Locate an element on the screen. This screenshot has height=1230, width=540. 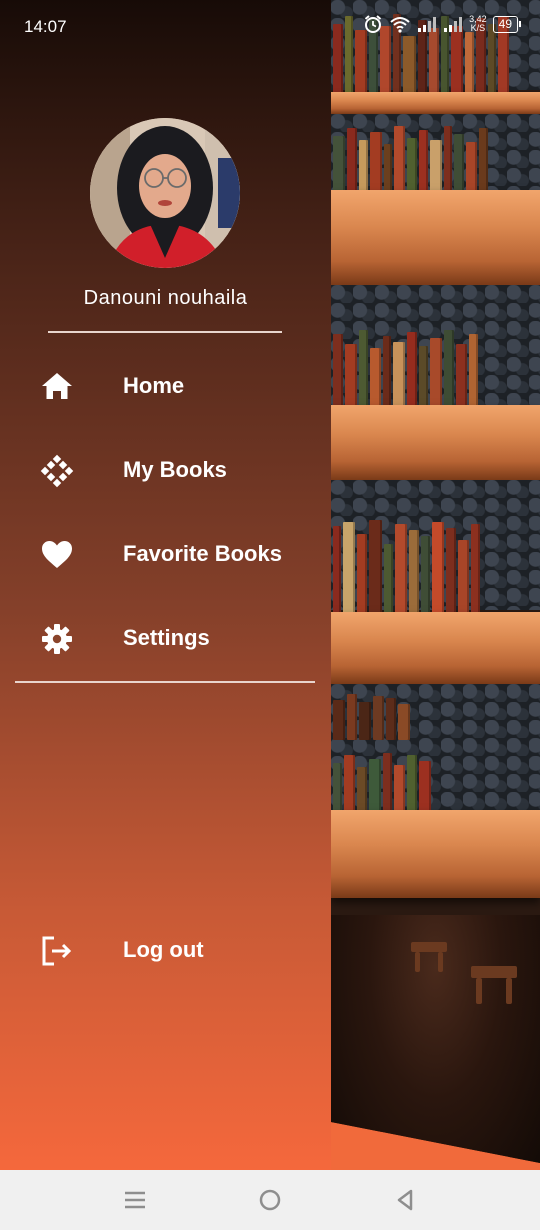
battery-indicator: 49 is located at coordinates (507, 24).